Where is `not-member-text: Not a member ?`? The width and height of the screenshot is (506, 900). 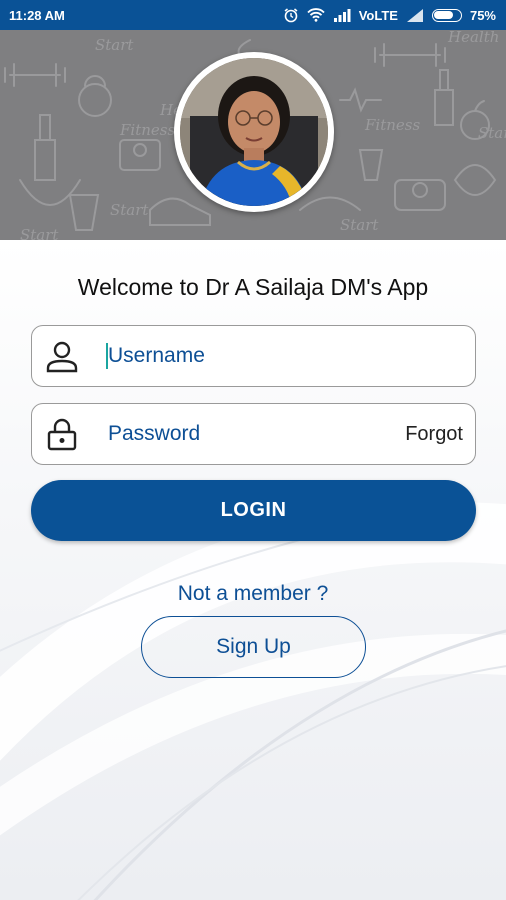
not-member-text: Not a member ? is located at coordinates (253, 593).